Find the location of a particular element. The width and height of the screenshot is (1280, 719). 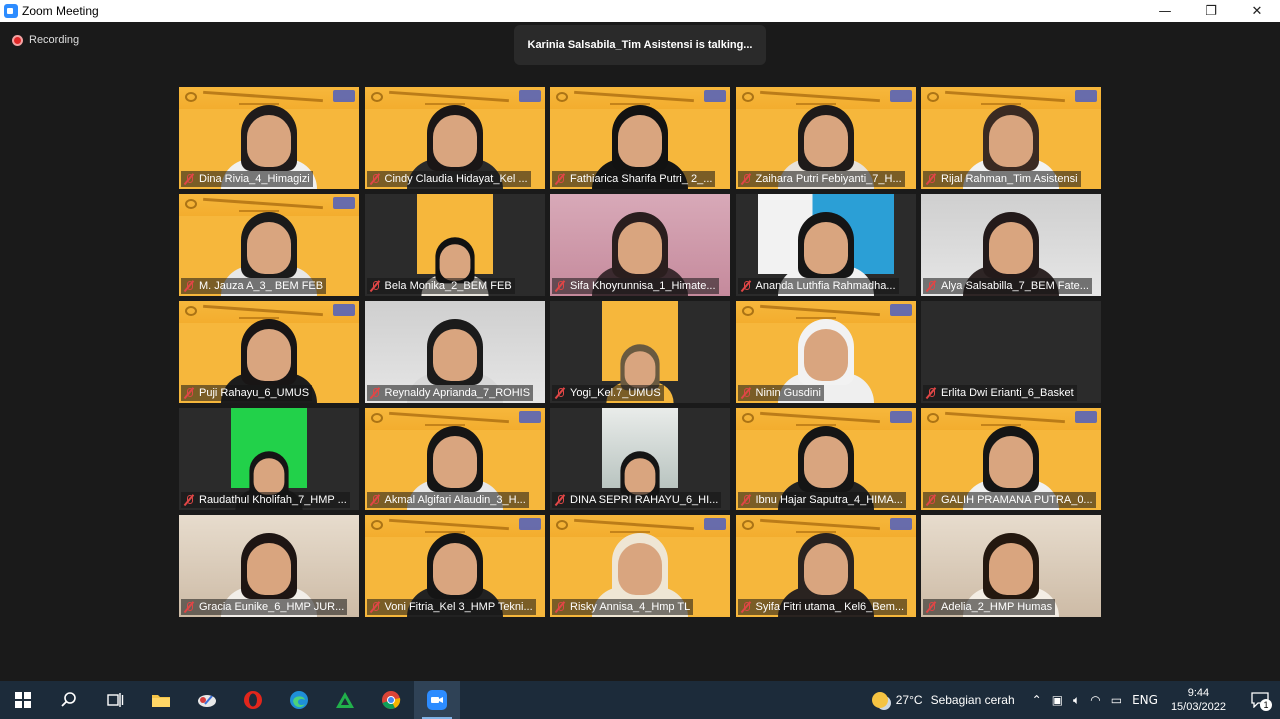

participant-name-label: Bela Monika_2_BEM FEB is located at coordinates (440, 286).